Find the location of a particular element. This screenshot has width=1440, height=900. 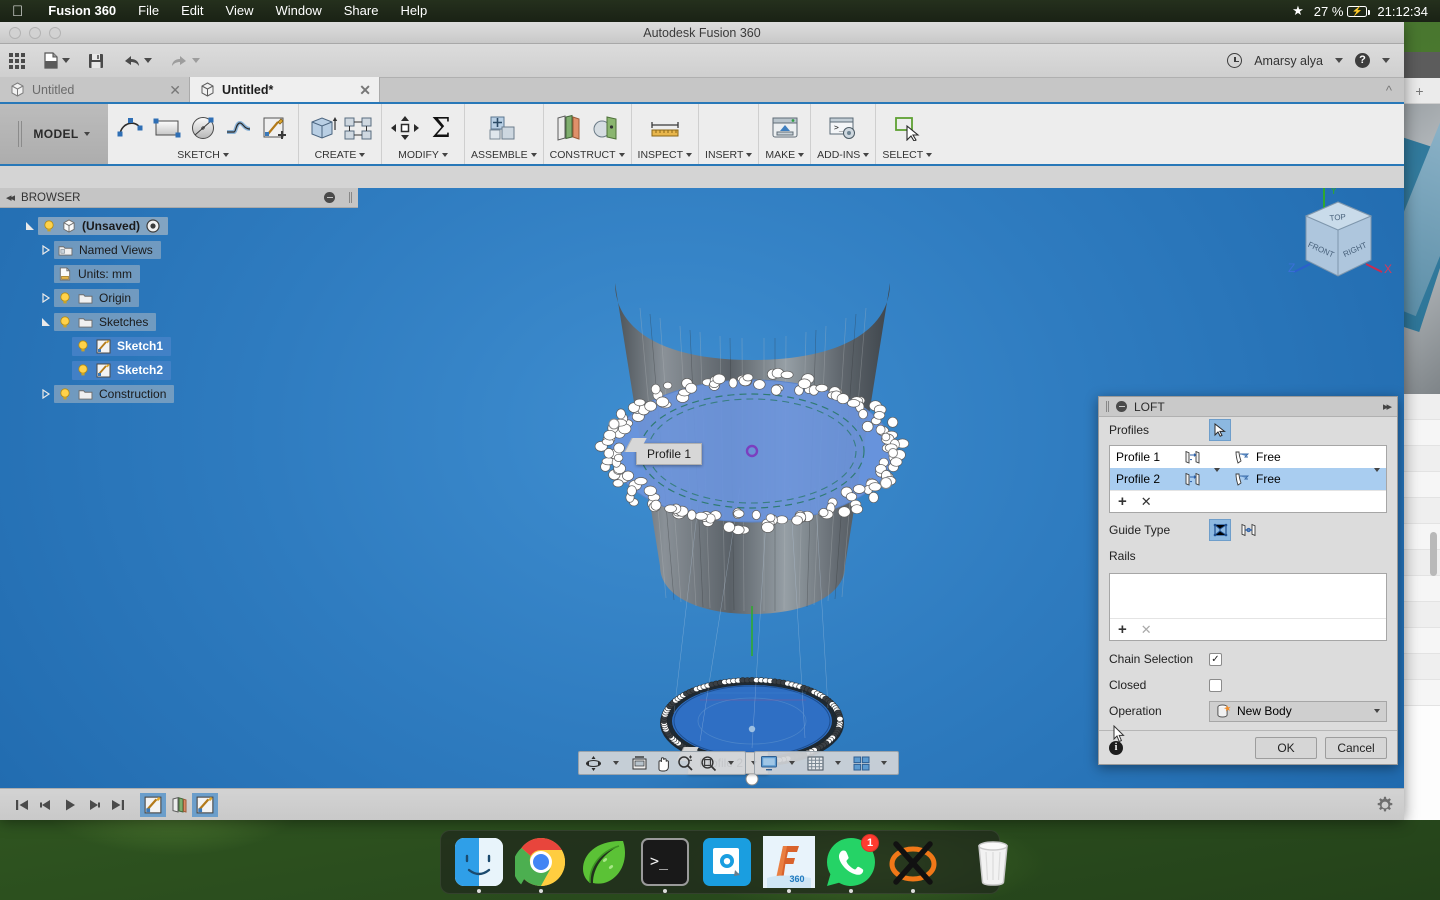

3d-print-icon is located at coordinates (785, 128).